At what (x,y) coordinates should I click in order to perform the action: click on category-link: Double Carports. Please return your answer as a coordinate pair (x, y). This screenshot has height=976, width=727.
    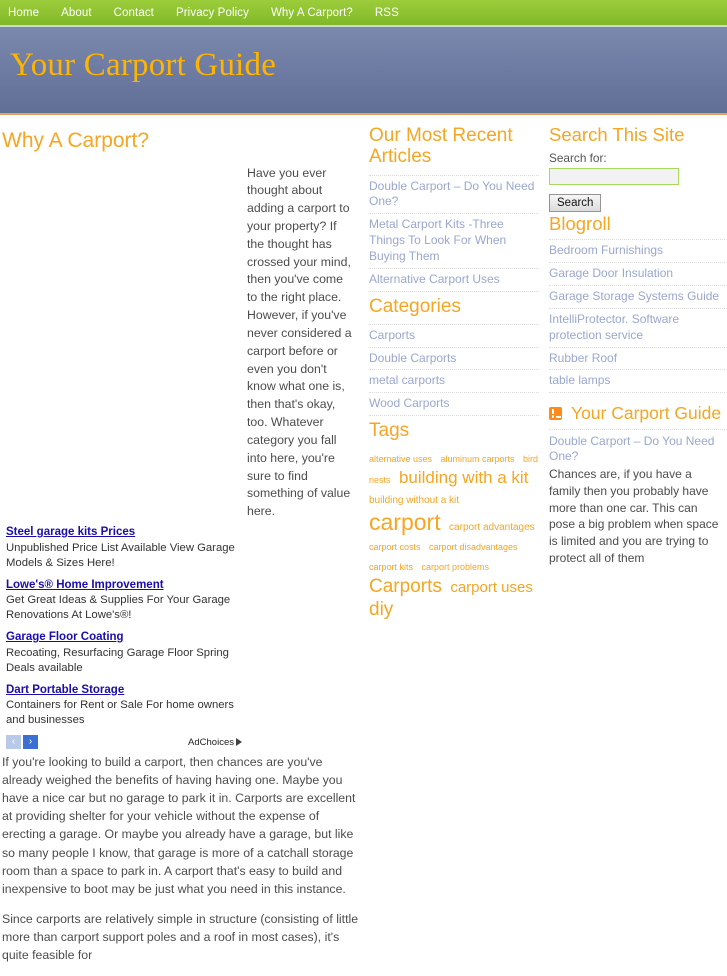
    Looking at the image, I should click on (454, 359).